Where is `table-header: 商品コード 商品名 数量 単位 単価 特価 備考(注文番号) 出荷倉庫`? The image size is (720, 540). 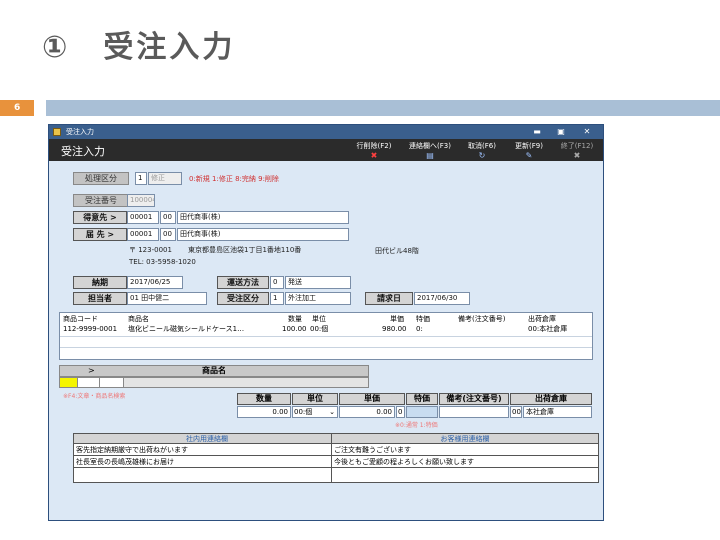
table-header: 商品コード 商品名 数量 単位 単価 特価 備考(注文番号) 出荷倉庫 is located at coordinates (326, 319).